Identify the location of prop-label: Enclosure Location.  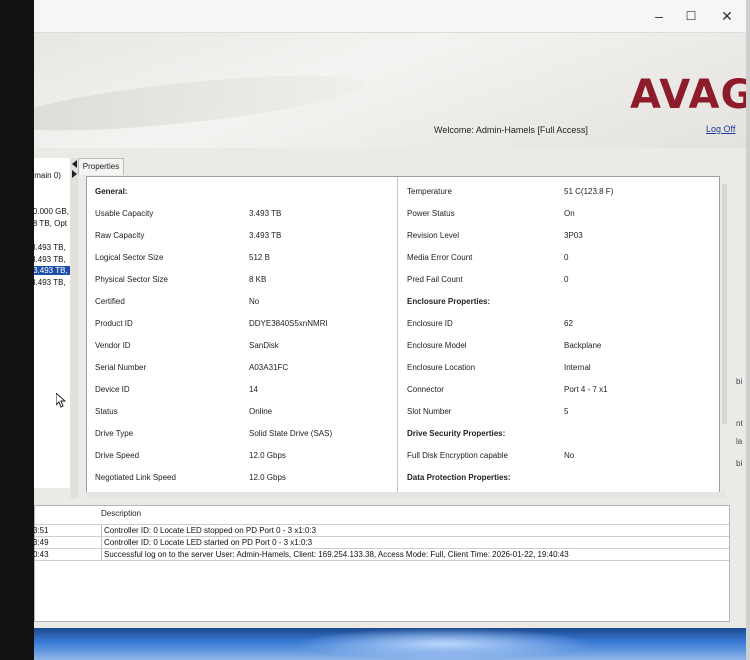
(441, 367).